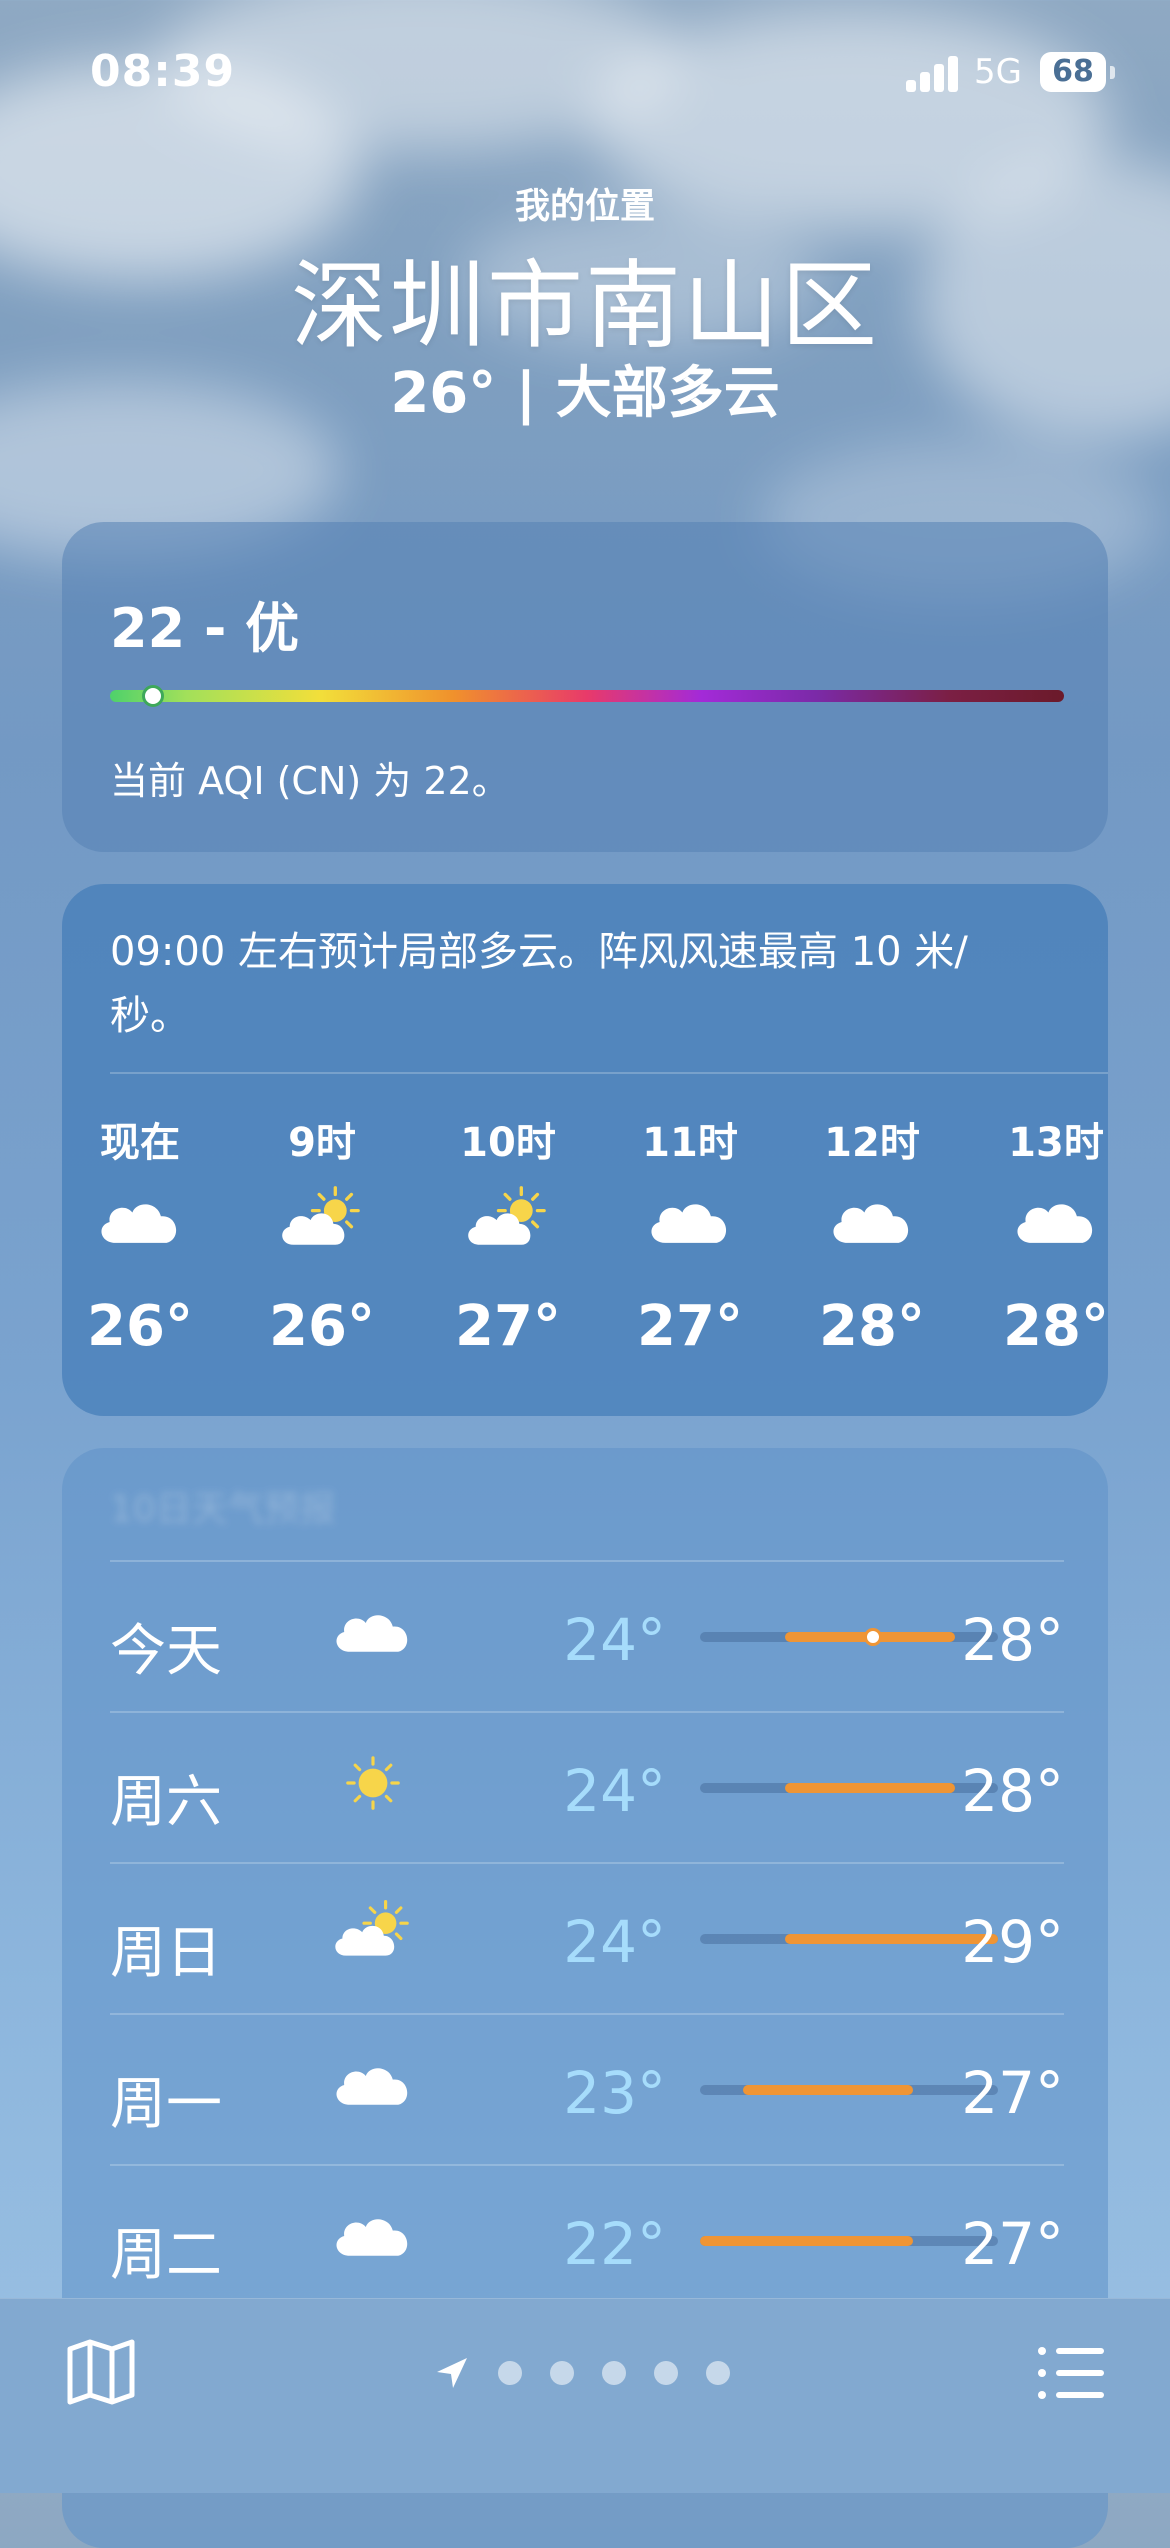  I want to click on day-row: 周日 24° 29°, so click(587, 1937).